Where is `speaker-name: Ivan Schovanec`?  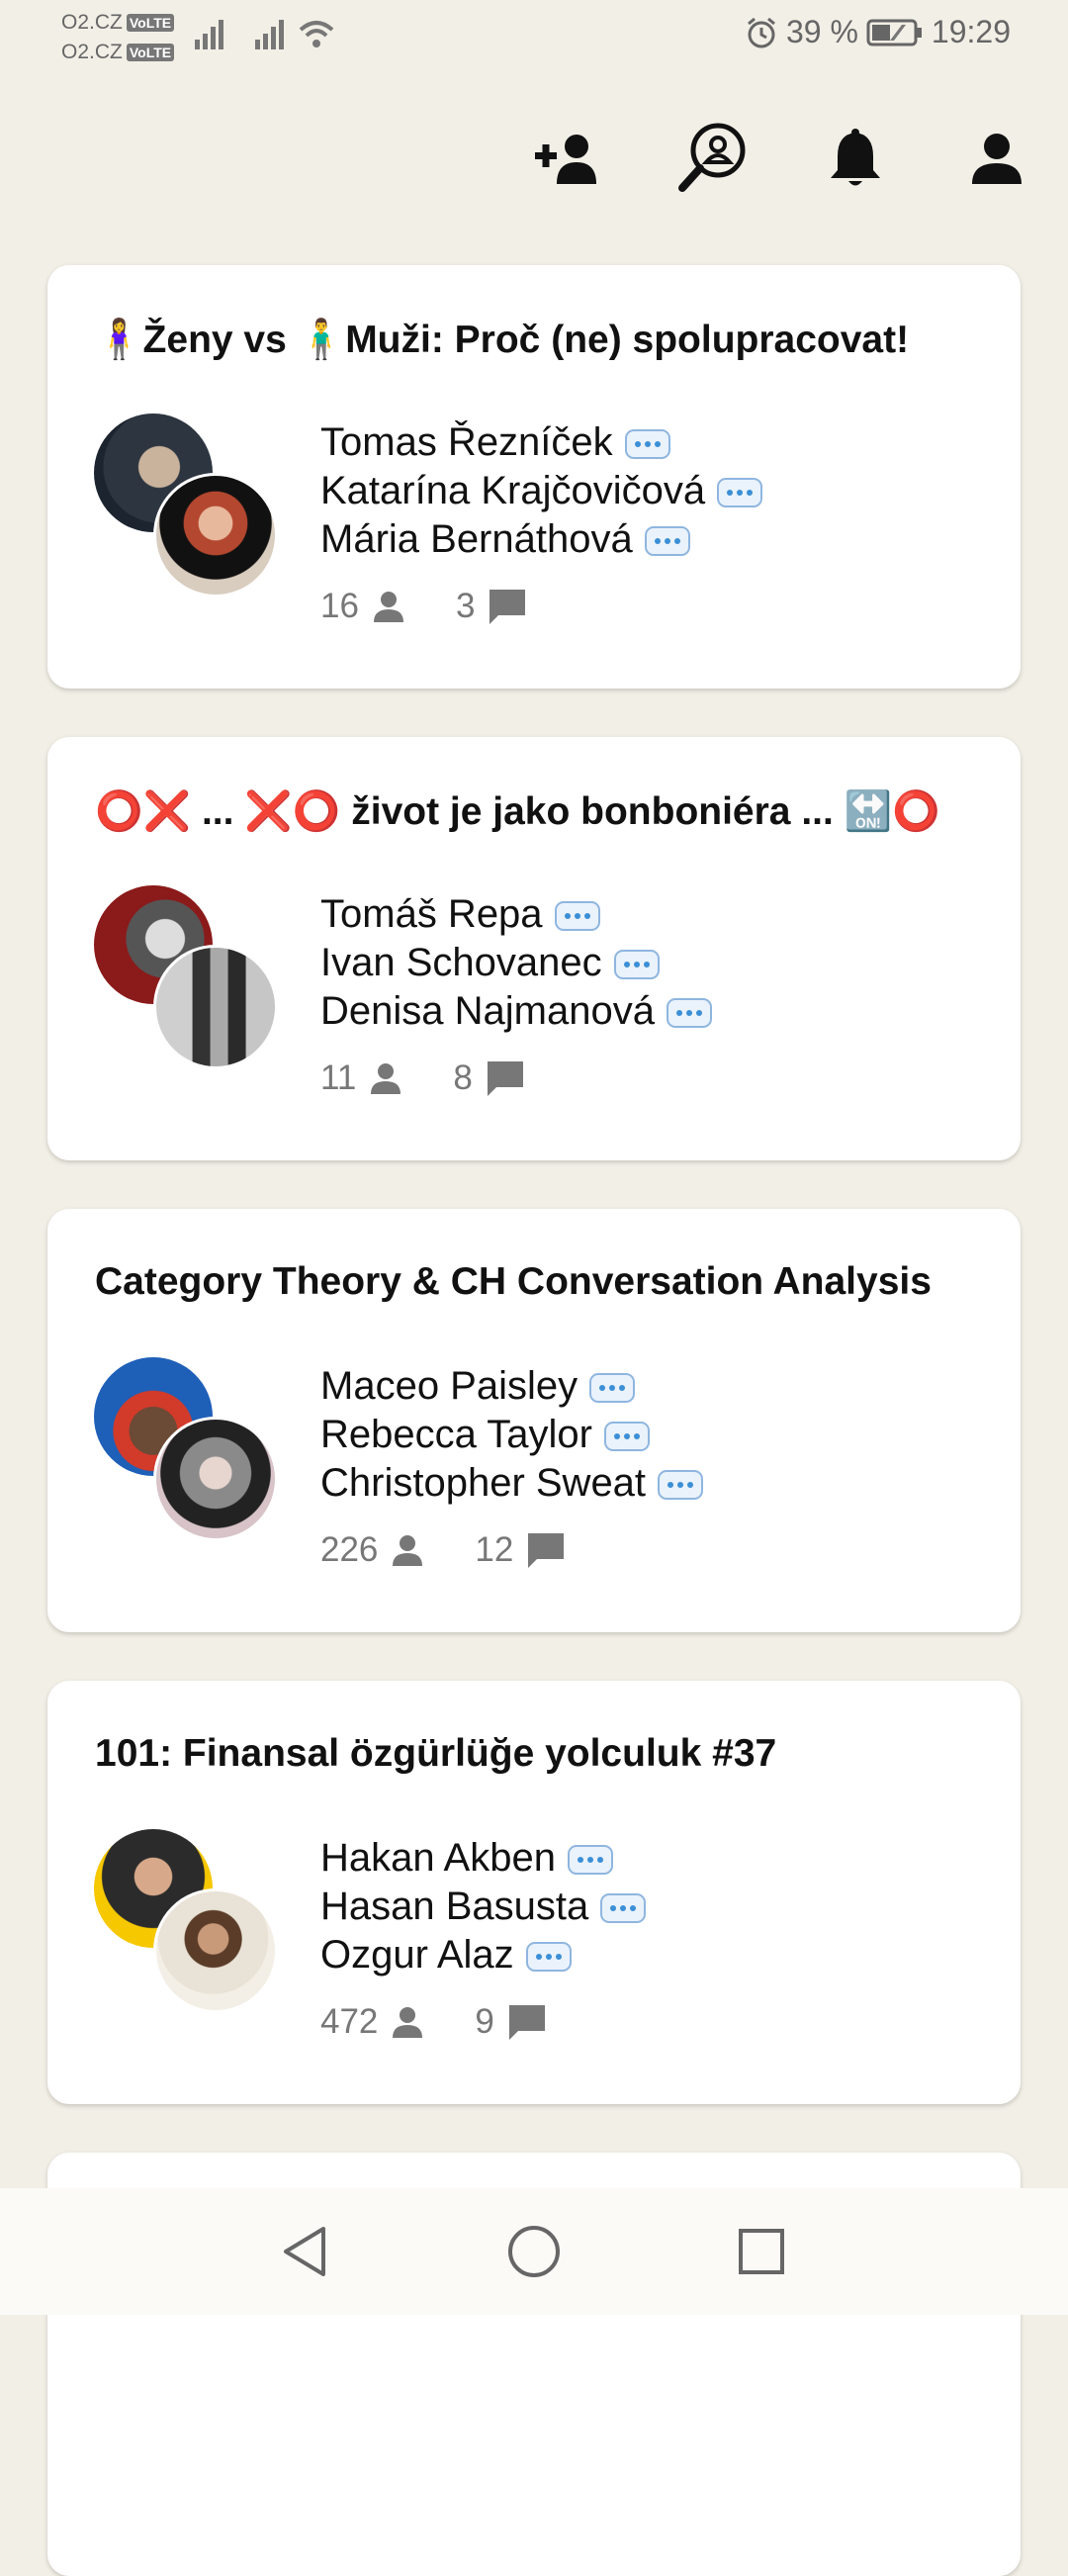
speaker-name: Ivan Schovanec is located at coordinates (461, 962).